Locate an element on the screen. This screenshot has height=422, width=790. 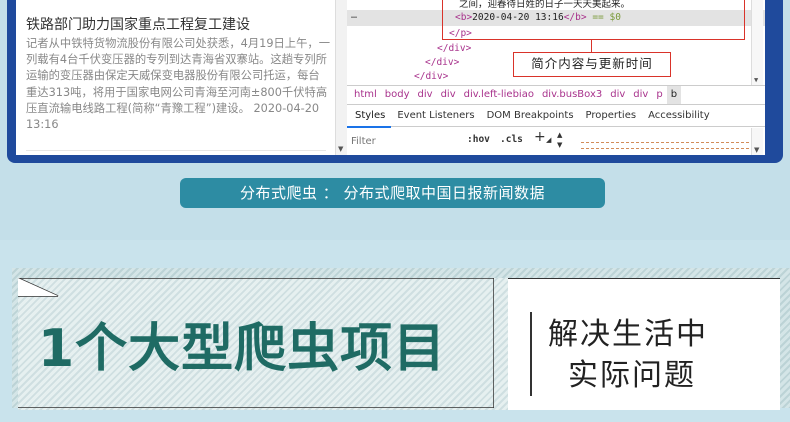
box-model-preview is located at coordinates (665, 145).